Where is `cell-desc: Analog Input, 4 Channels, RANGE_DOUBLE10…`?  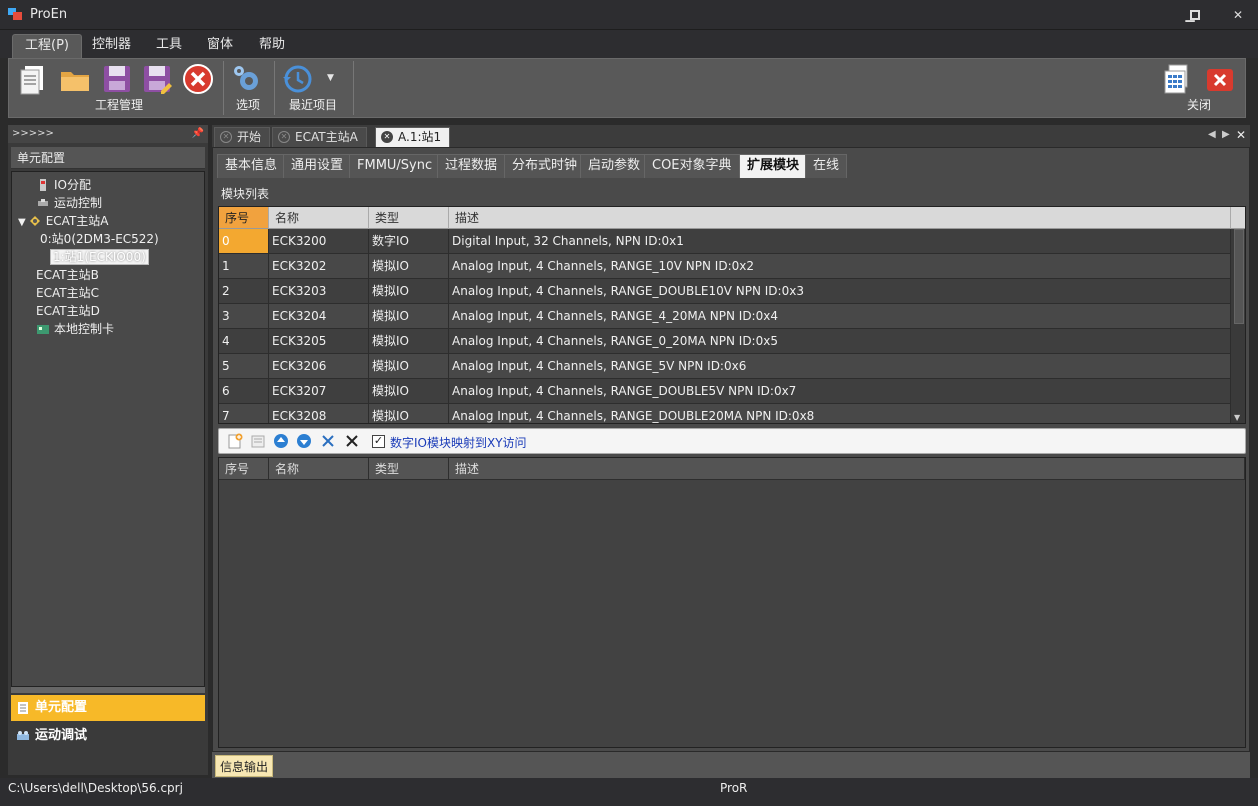 cell-desc: Analog Input, 4 Channels, RANGE_DOUBLE10… is located at coordinates (840, 291).